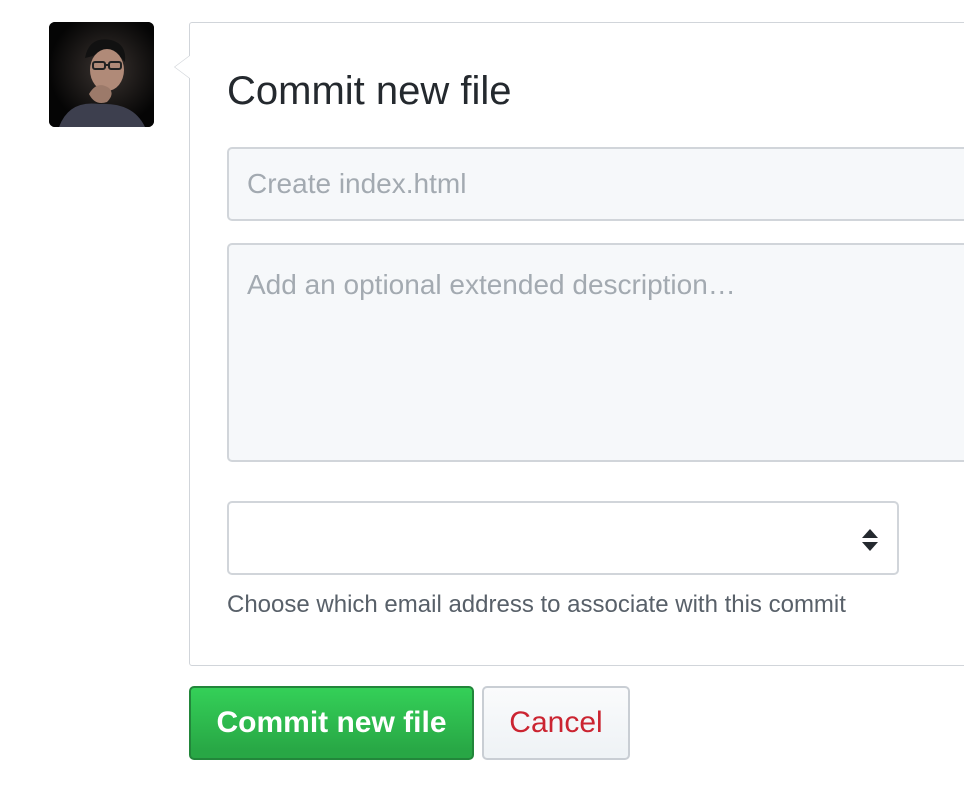 The image size is (964, 803). Describe the element at coordinates (556, 723) in the screenshot. I see `cancel-button: Cancel` at that location.